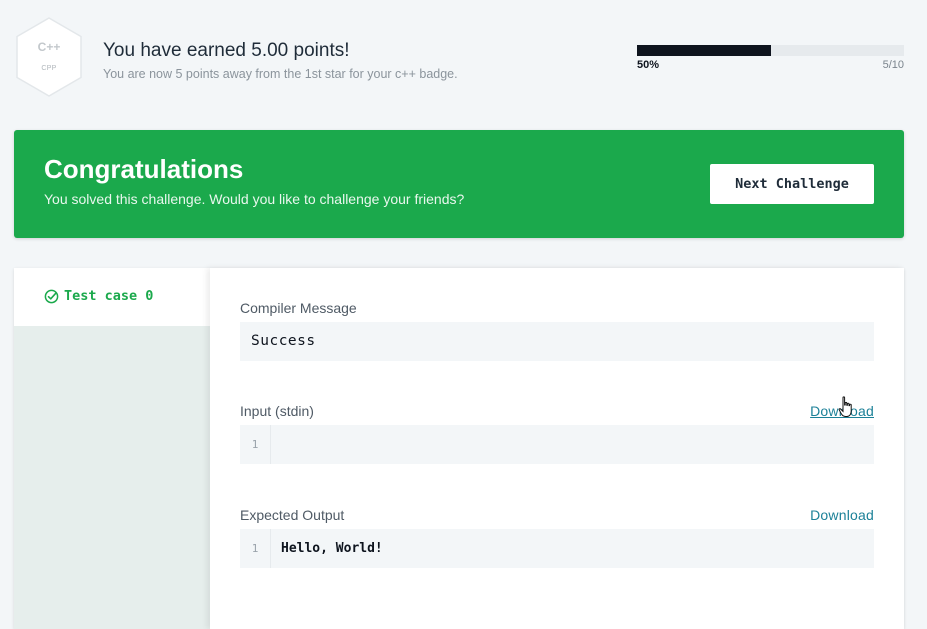 Image resolution: width=927 pixels, height=629 pixels. What do you see at coordinates (112, 448) in the screenshot?
I see `test-case-tabs: Test case 0` at bounding box center [112, 448].